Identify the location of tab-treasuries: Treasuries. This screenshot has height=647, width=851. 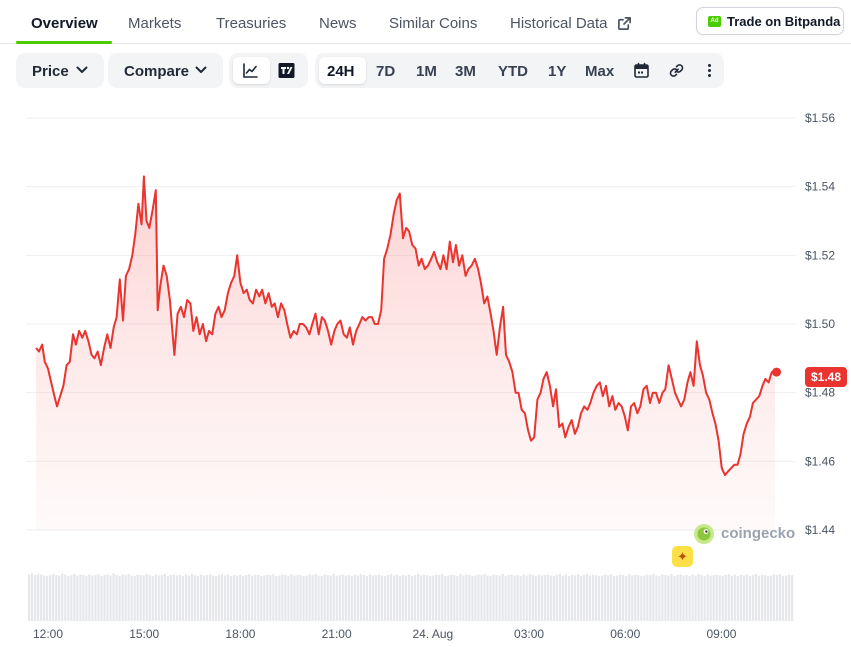
(251, 23).